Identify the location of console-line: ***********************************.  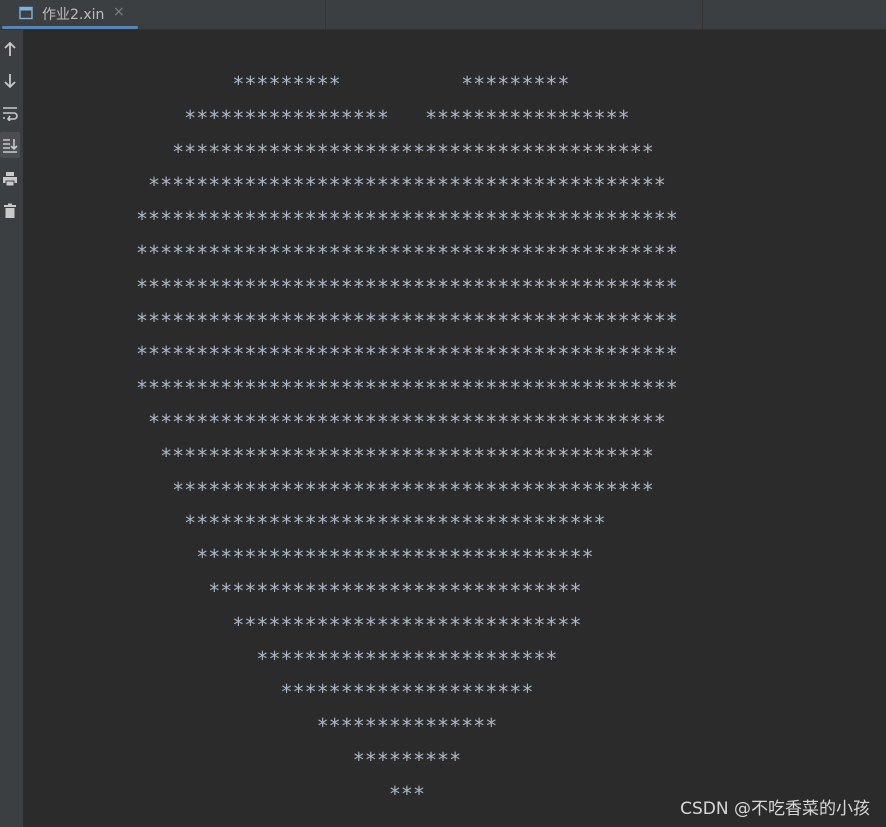
(371, 523).